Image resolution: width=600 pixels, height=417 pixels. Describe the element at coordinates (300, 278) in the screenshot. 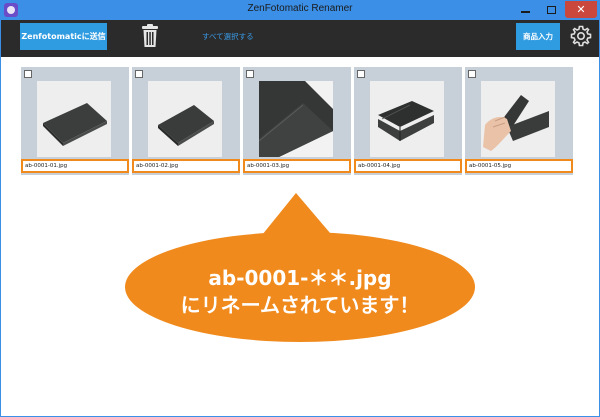

I see `callout-filename-pattern: ab-0001-＊＊.jpg` at that location.